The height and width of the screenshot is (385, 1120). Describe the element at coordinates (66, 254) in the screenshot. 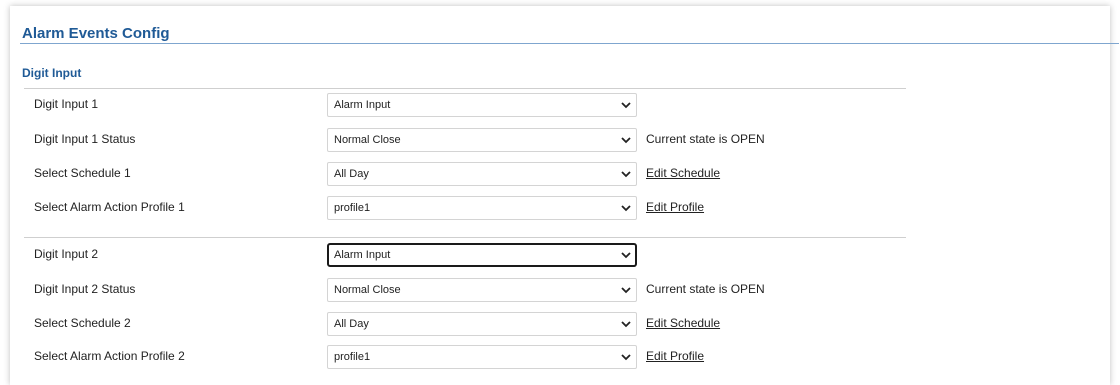

I see `digit-input-2-label: Digit Input 2` at that location.